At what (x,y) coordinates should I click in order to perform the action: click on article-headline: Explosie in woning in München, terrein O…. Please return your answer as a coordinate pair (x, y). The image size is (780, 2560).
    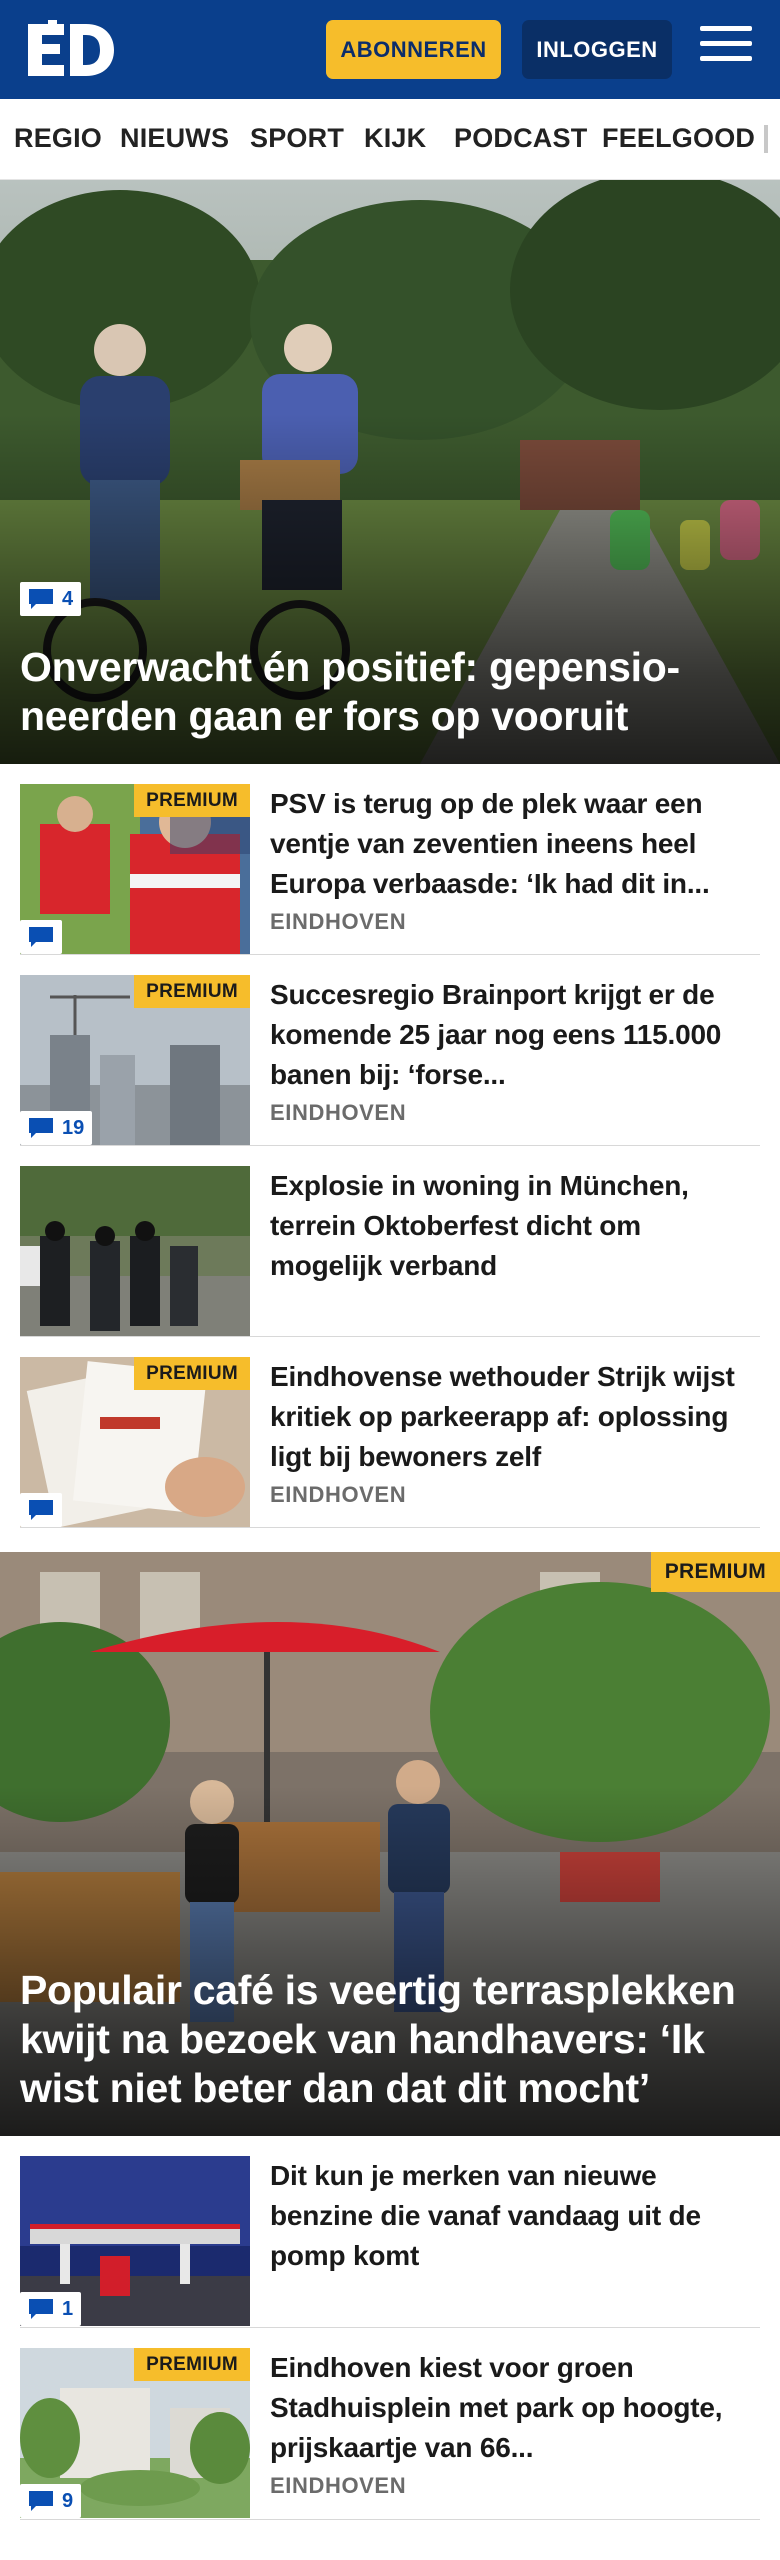
    Looking at the image, I should click on (510, 1226).